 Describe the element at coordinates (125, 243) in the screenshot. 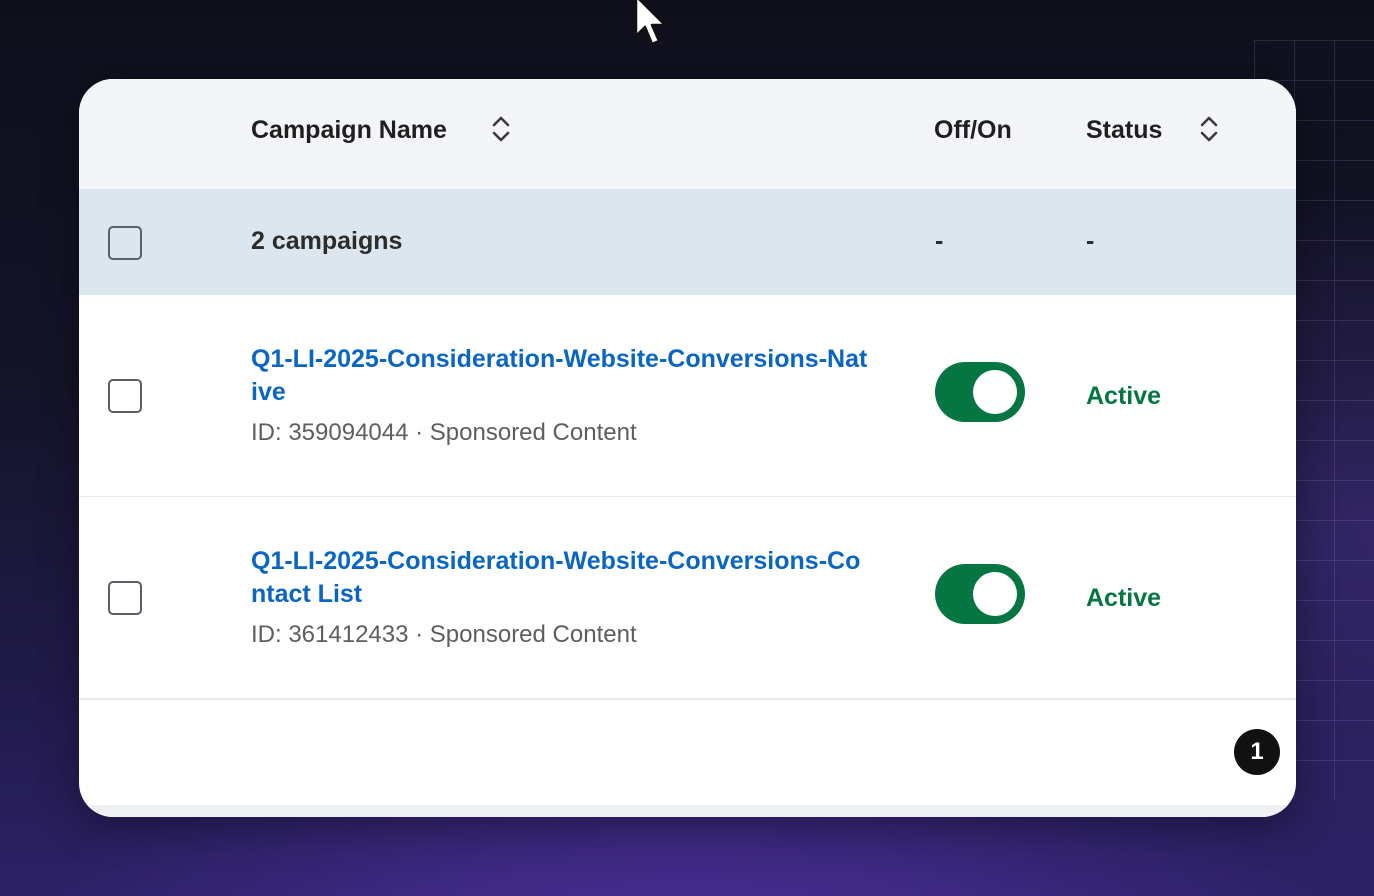

I see `select-all-checkbox` at that location.